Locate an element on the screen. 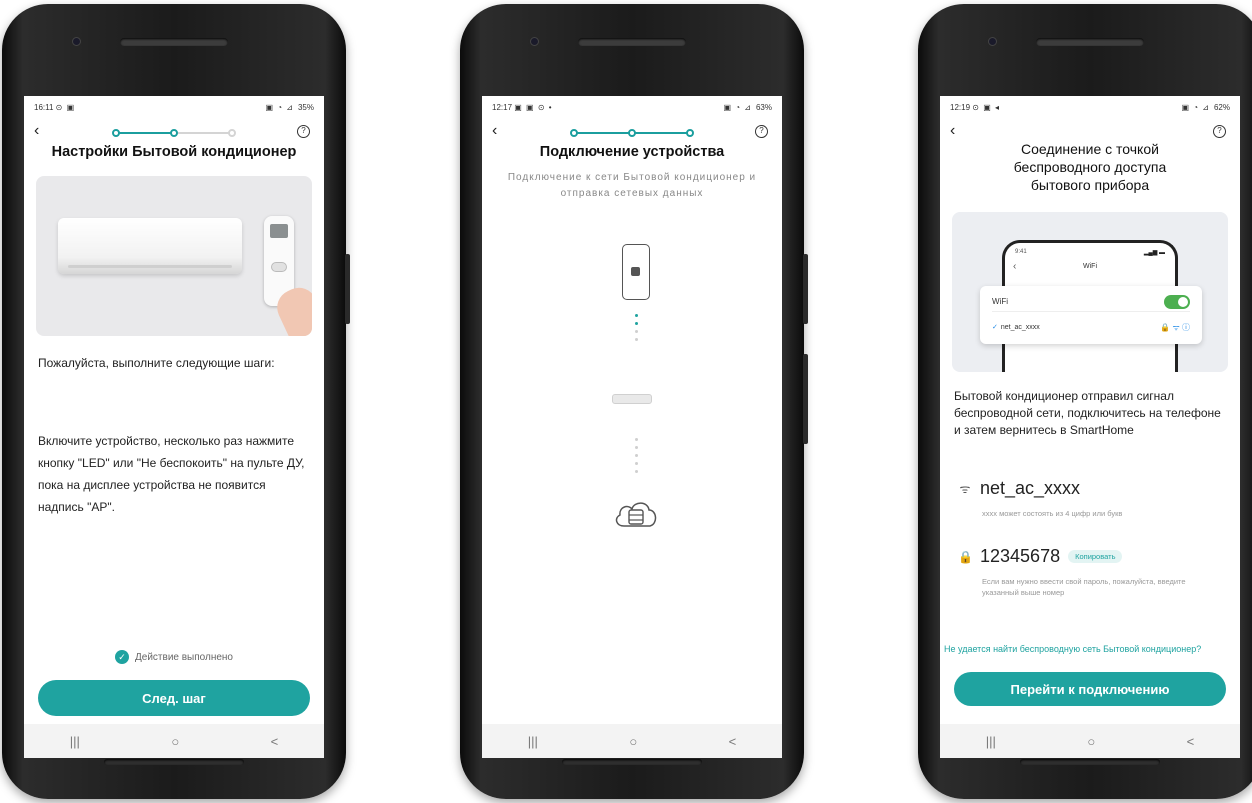  next-step-button: След. шаг is located at coordinates (174, 698).